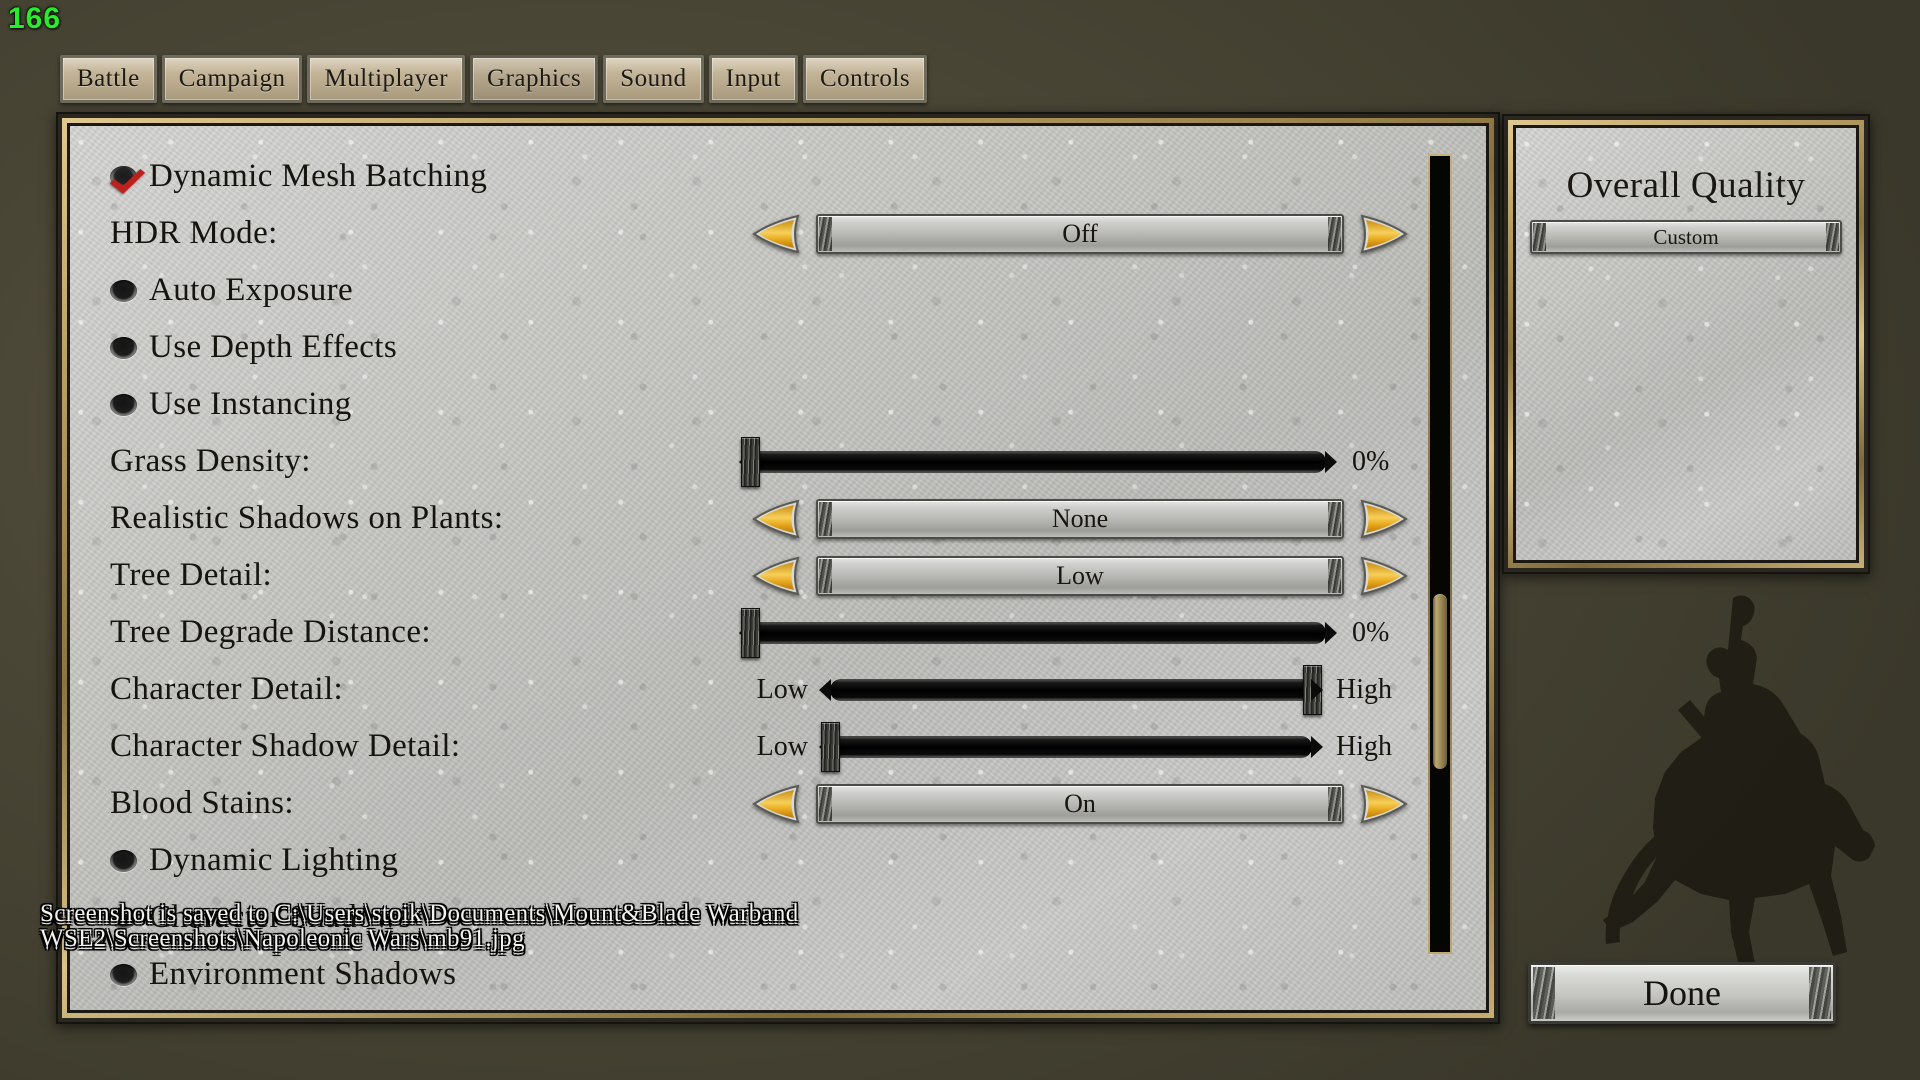 Image resolution: width=1920 pixels, height=1080 pixels. Describe the element at coordinates (778, 176) in the screenshot. I see `option-row: Dynamic Mesh Batching` at that location.